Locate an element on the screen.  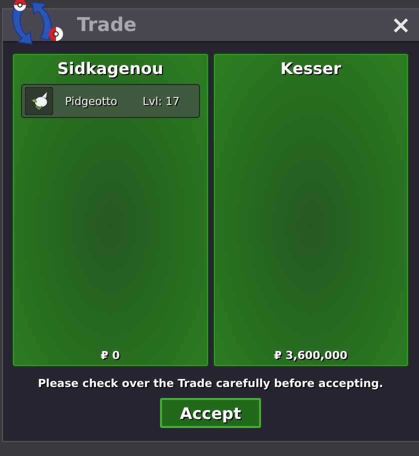
pokemon-name: Pidgeotto is located at coordinates (91, 101).